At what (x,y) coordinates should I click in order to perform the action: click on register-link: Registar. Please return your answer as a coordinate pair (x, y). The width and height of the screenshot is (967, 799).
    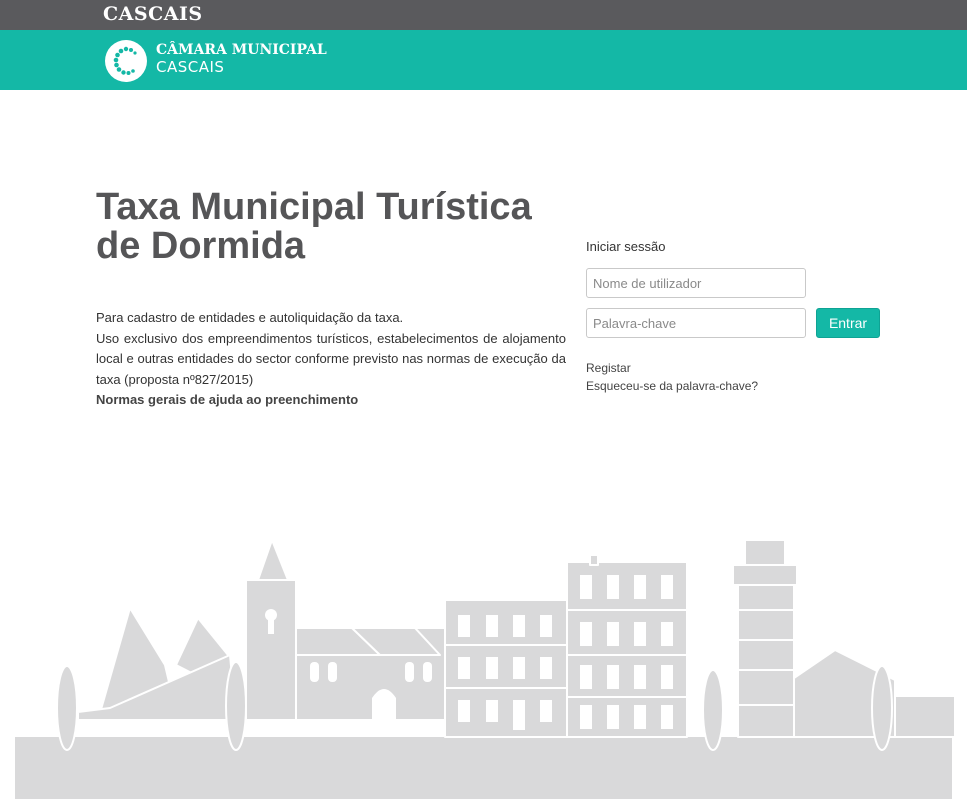
    Looking at the image, I should click on (608, 368).